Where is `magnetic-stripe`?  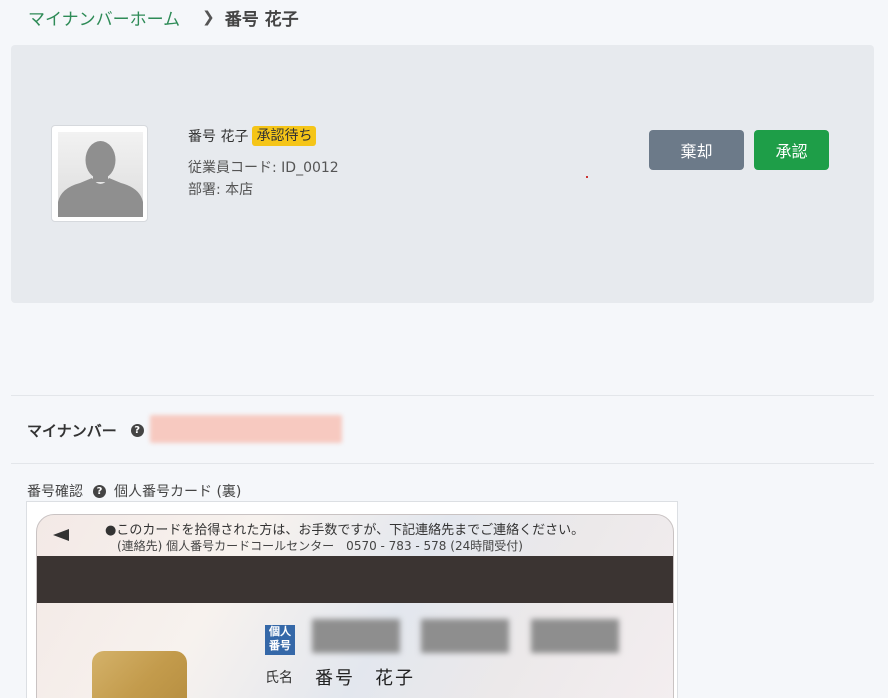
magnetic-stripe is located at coordinates (355, 579).